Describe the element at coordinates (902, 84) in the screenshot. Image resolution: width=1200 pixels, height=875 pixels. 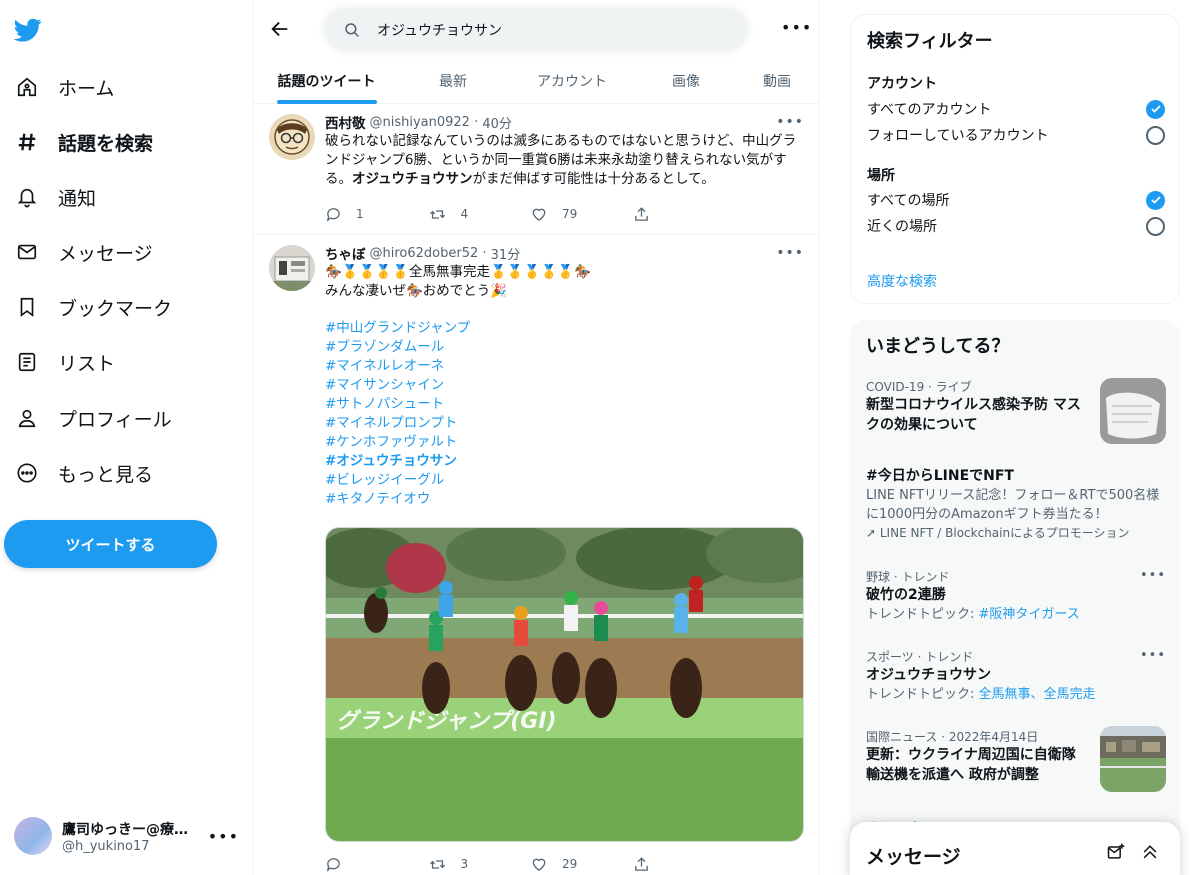
I see `filter-section-account: アカウント` at that location.